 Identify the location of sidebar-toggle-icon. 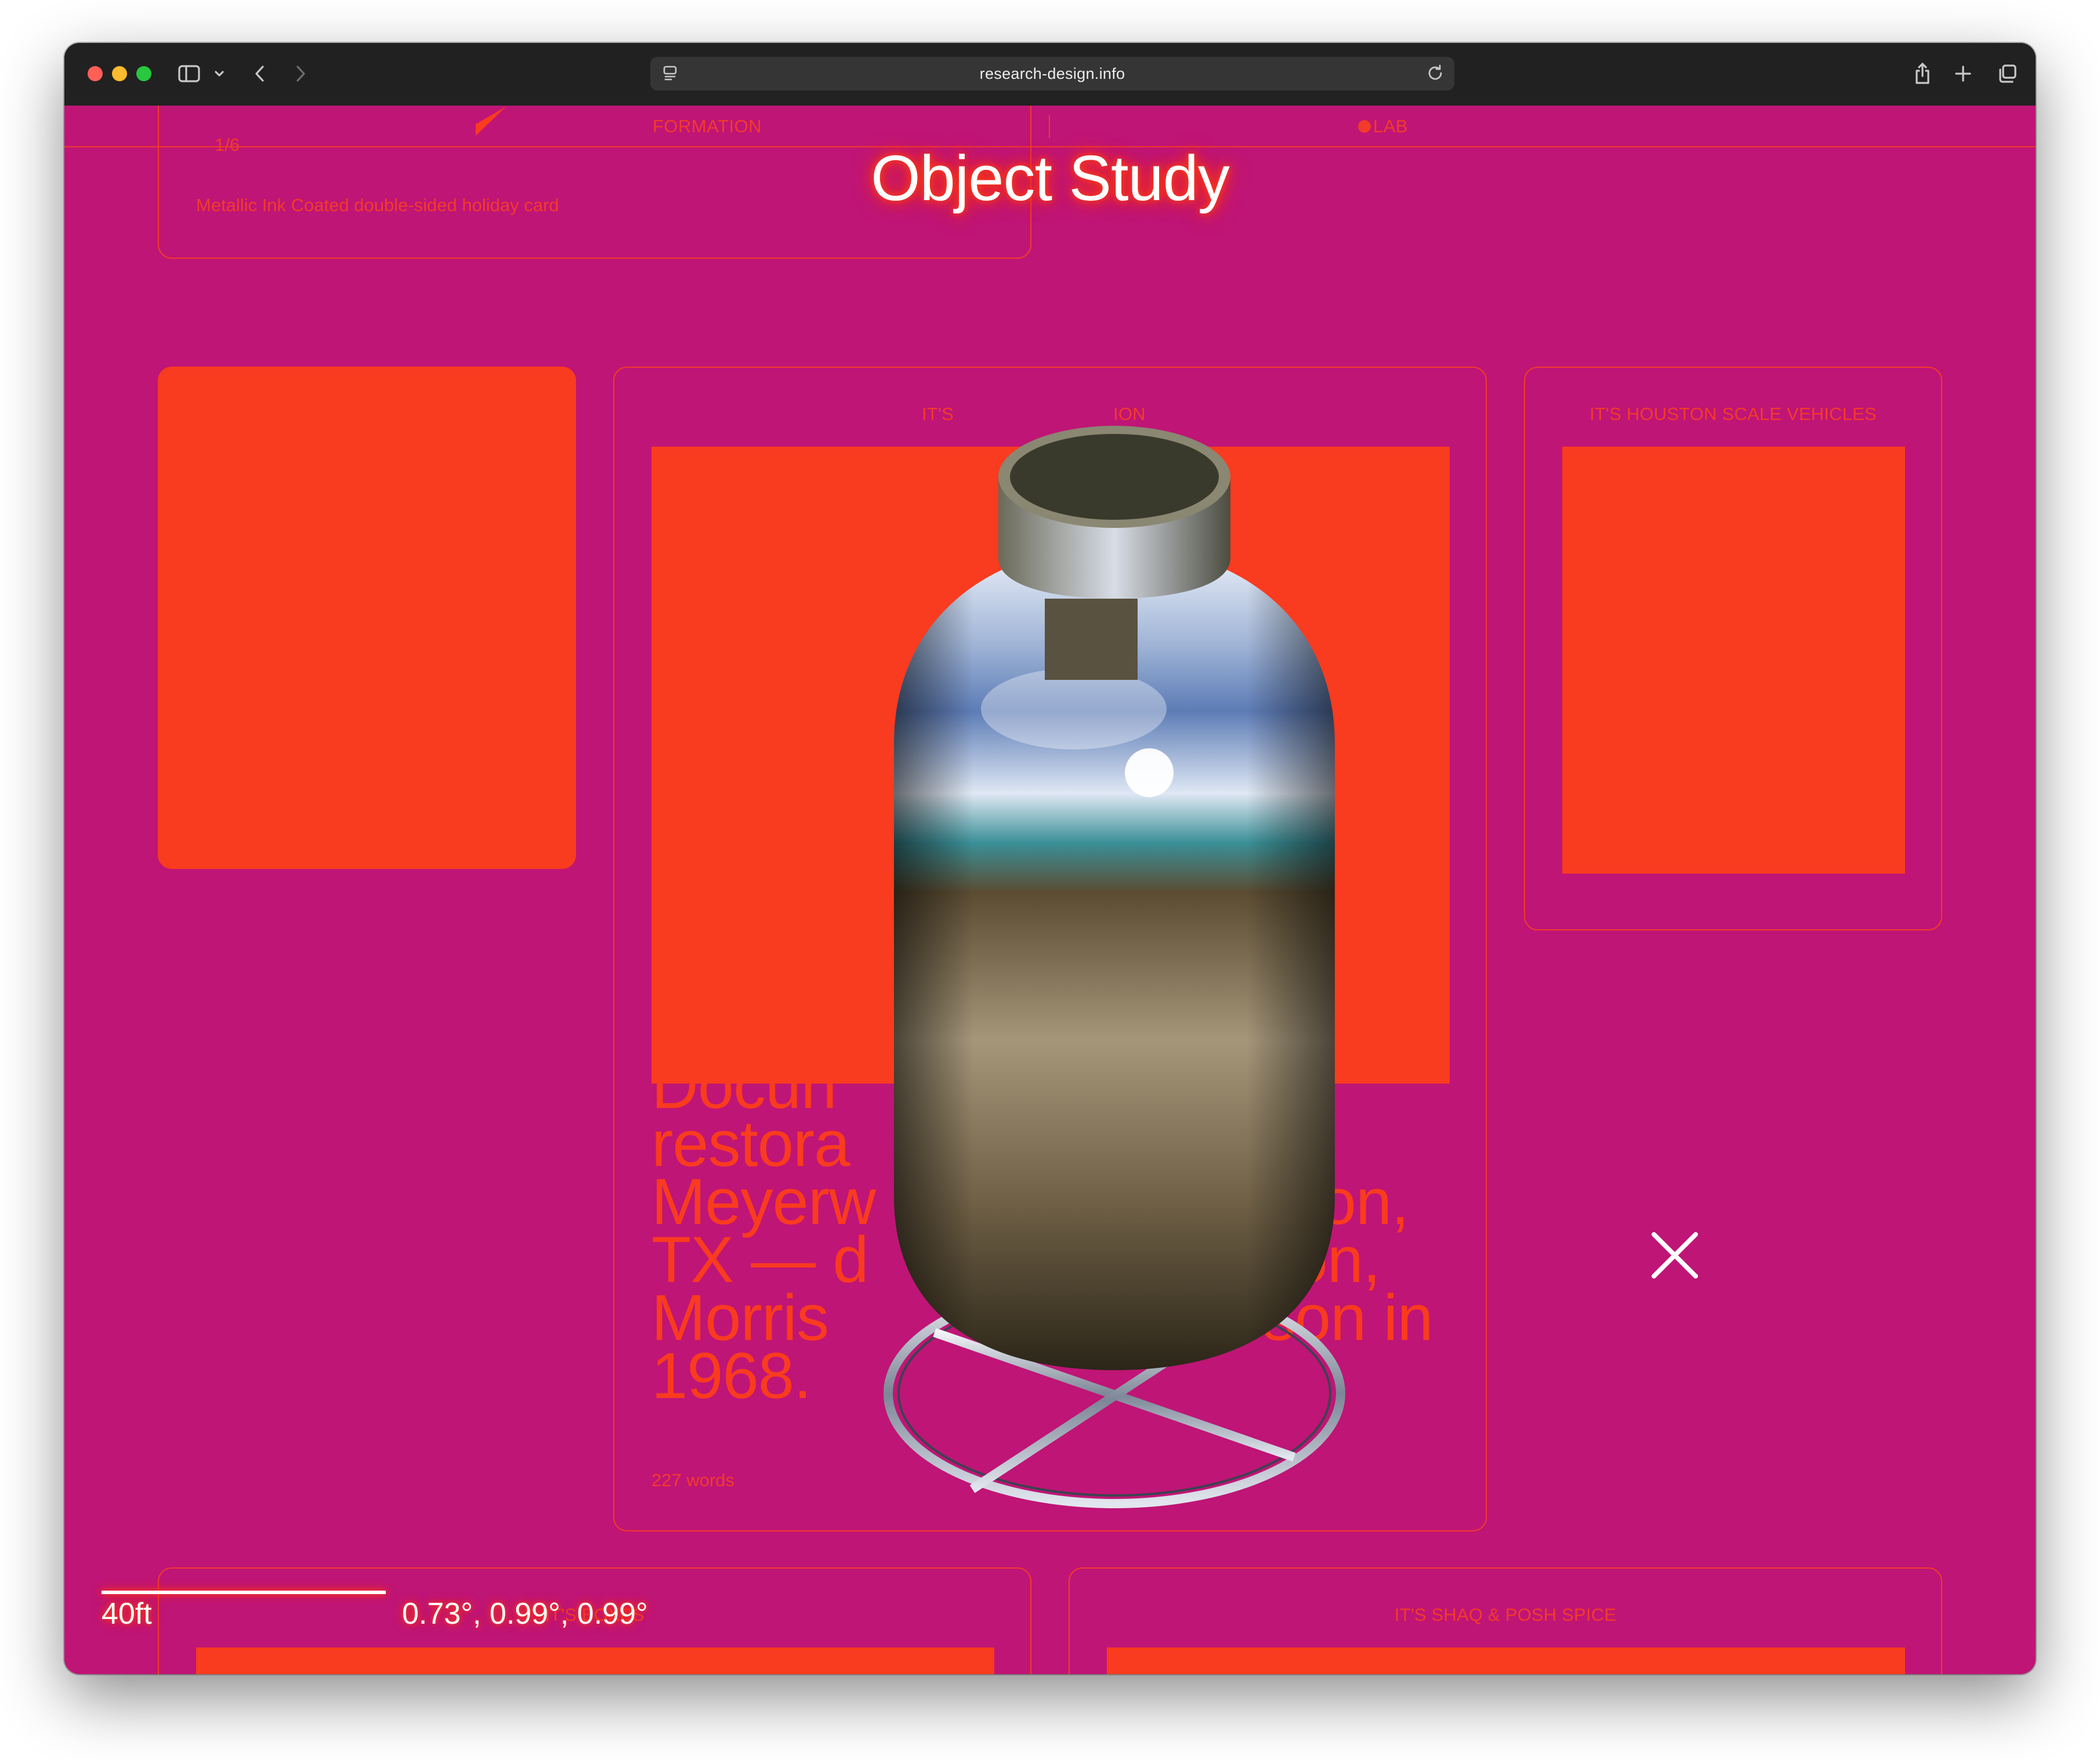
(189, 73).